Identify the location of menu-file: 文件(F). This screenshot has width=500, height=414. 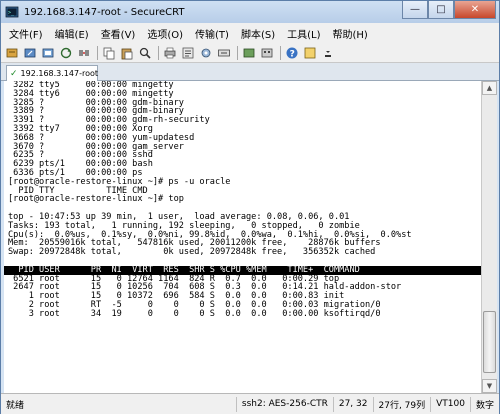
(26, 33).